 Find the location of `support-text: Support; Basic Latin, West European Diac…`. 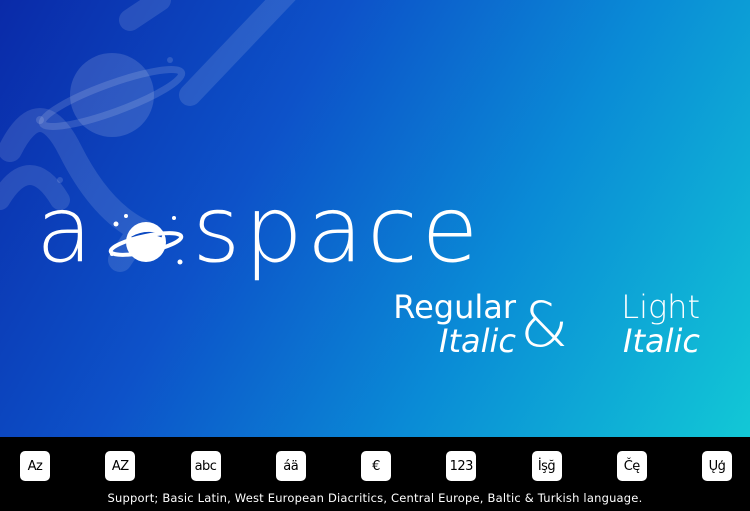

support-text: Support; Basic Latin, West European Diac… is located at coordinates (375, 498).